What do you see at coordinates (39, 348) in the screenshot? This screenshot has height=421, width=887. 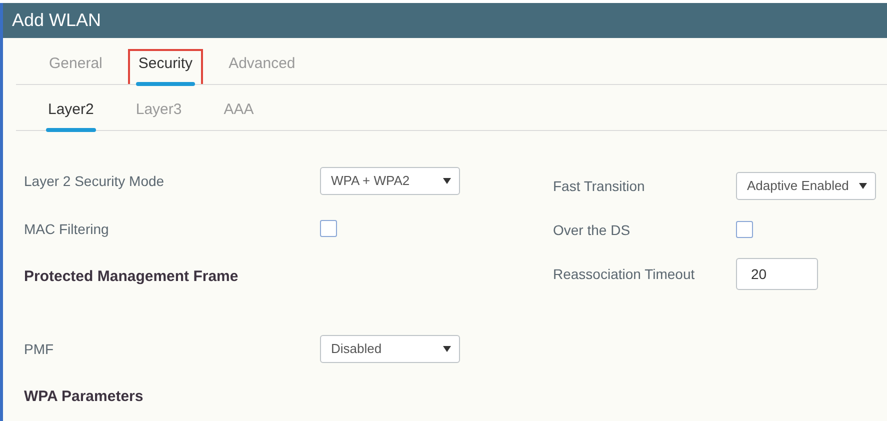 I see `field-label: PMF` at bounding box center [39, 348].